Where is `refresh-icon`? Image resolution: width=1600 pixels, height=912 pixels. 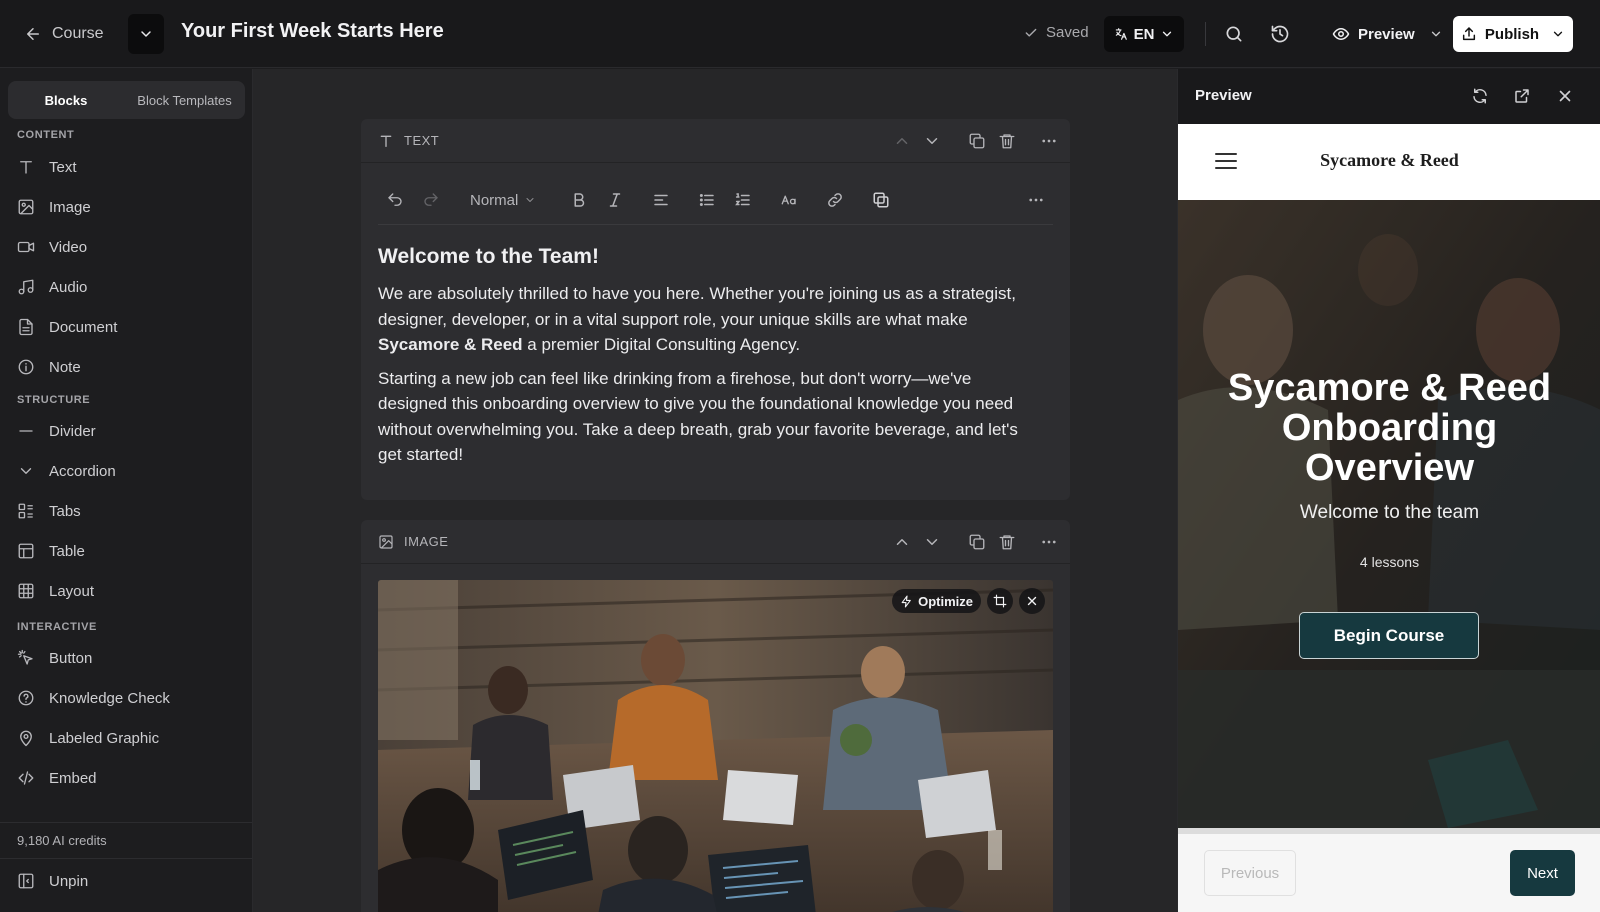
refresh-icon is located at coordinates (1480, 96).